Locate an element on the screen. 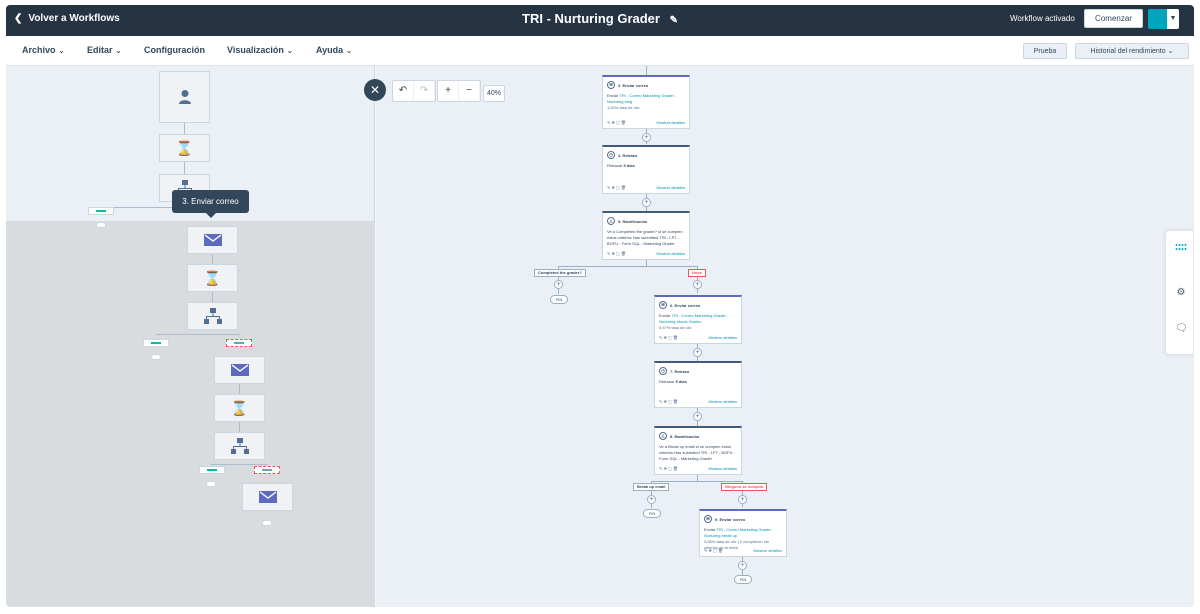  test-button: Prueba is located at coordinates (1045, 51).